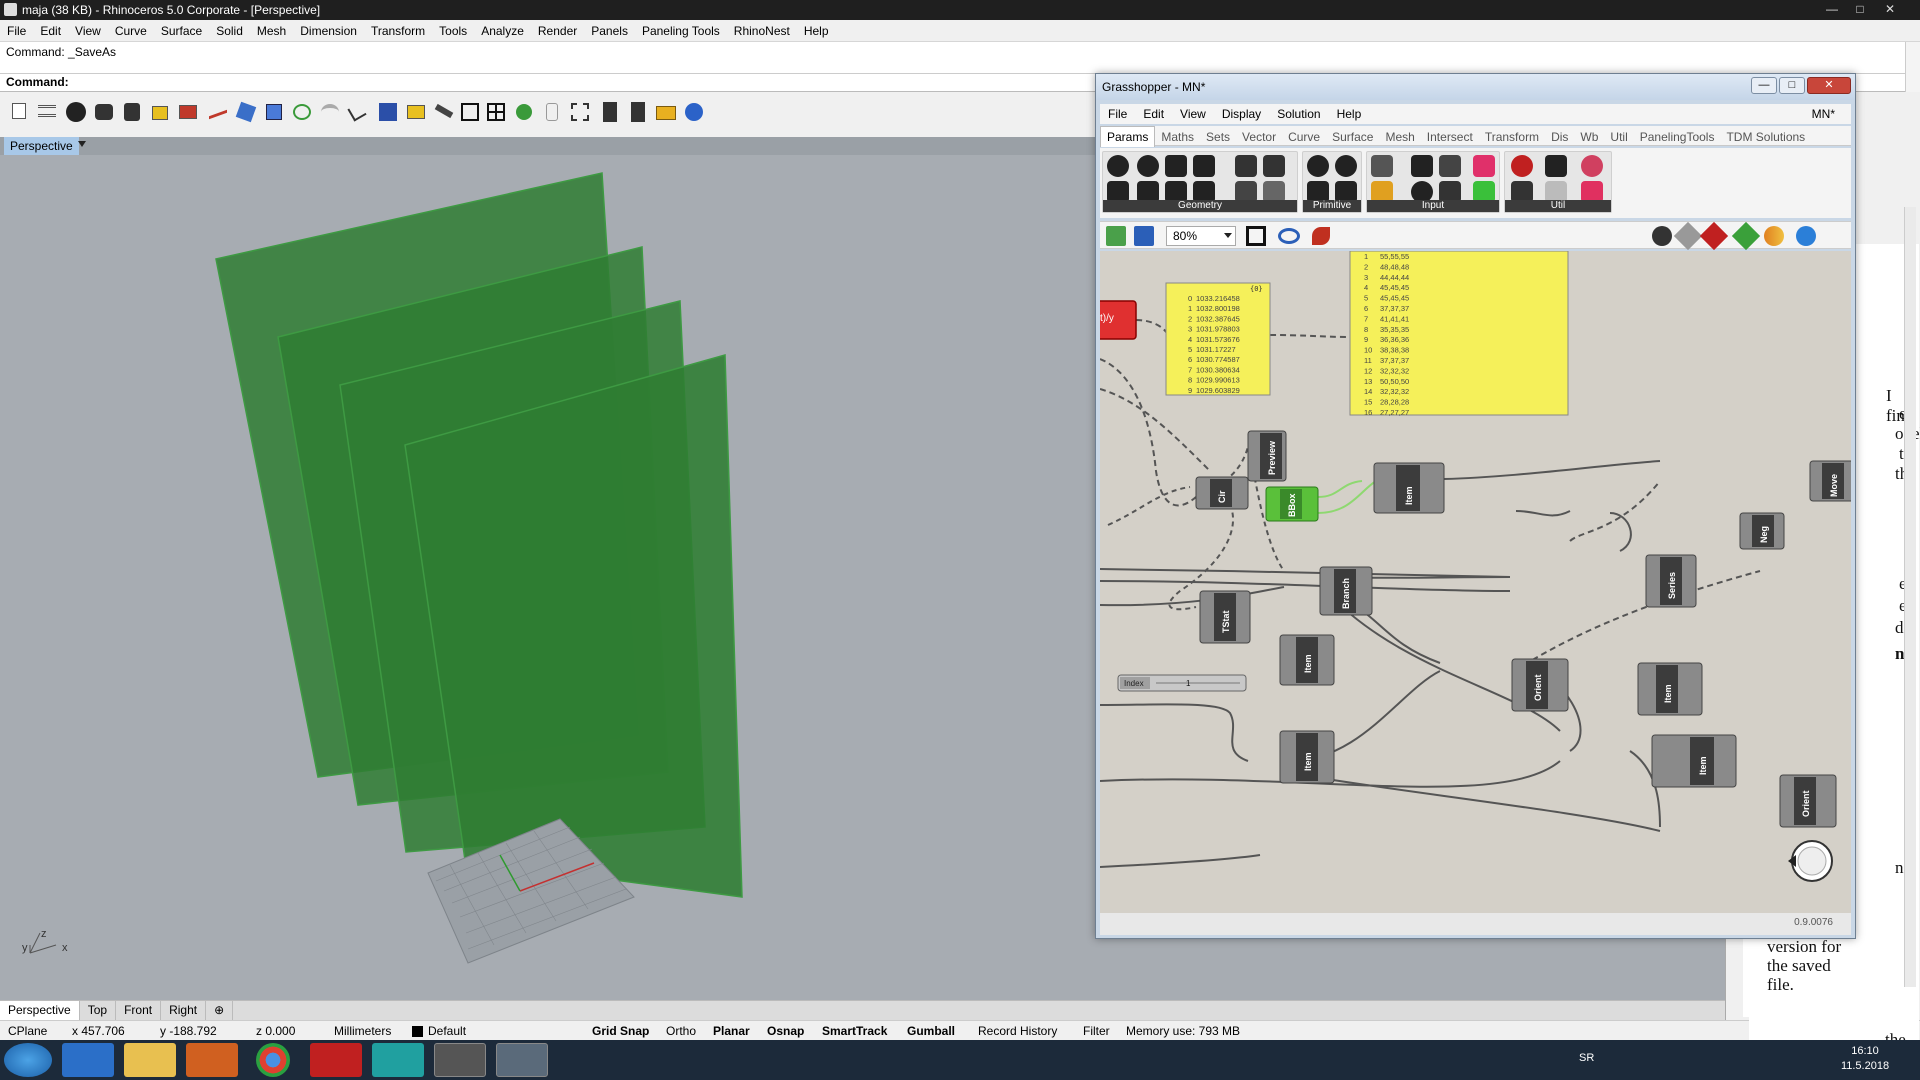  What do you see at coordinates (1399, 137) in the screenshot?
I see `gh-tab-mesh: Mesh` at bounding box center [1399, 137].